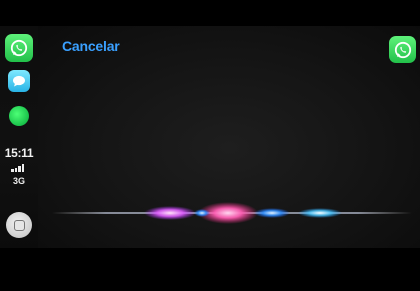  I want to click on carplay-dock: 15:11 3G, so click(19, 137).